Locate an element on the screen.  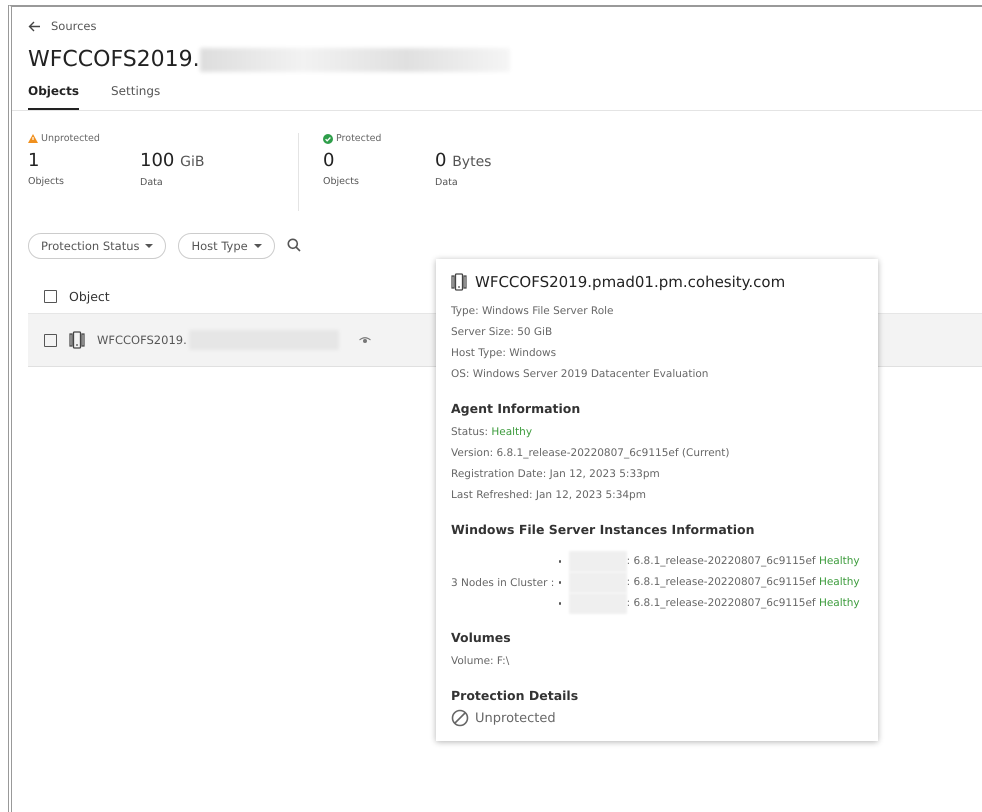
status-label: Unprotected is located at coordinates (70, 138).